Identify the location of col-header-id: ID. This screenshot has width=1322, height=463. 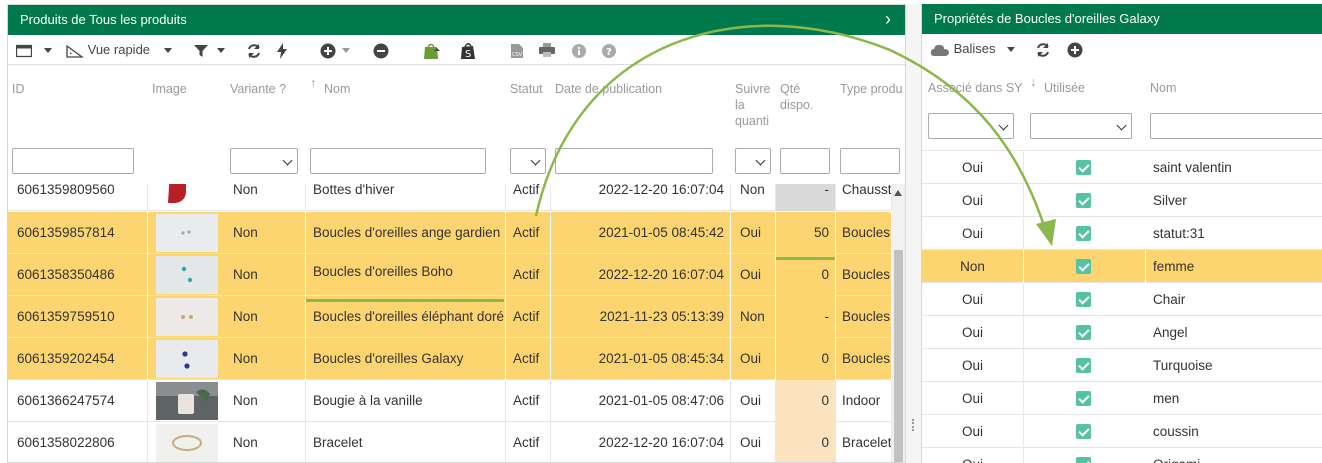
(18, 89).